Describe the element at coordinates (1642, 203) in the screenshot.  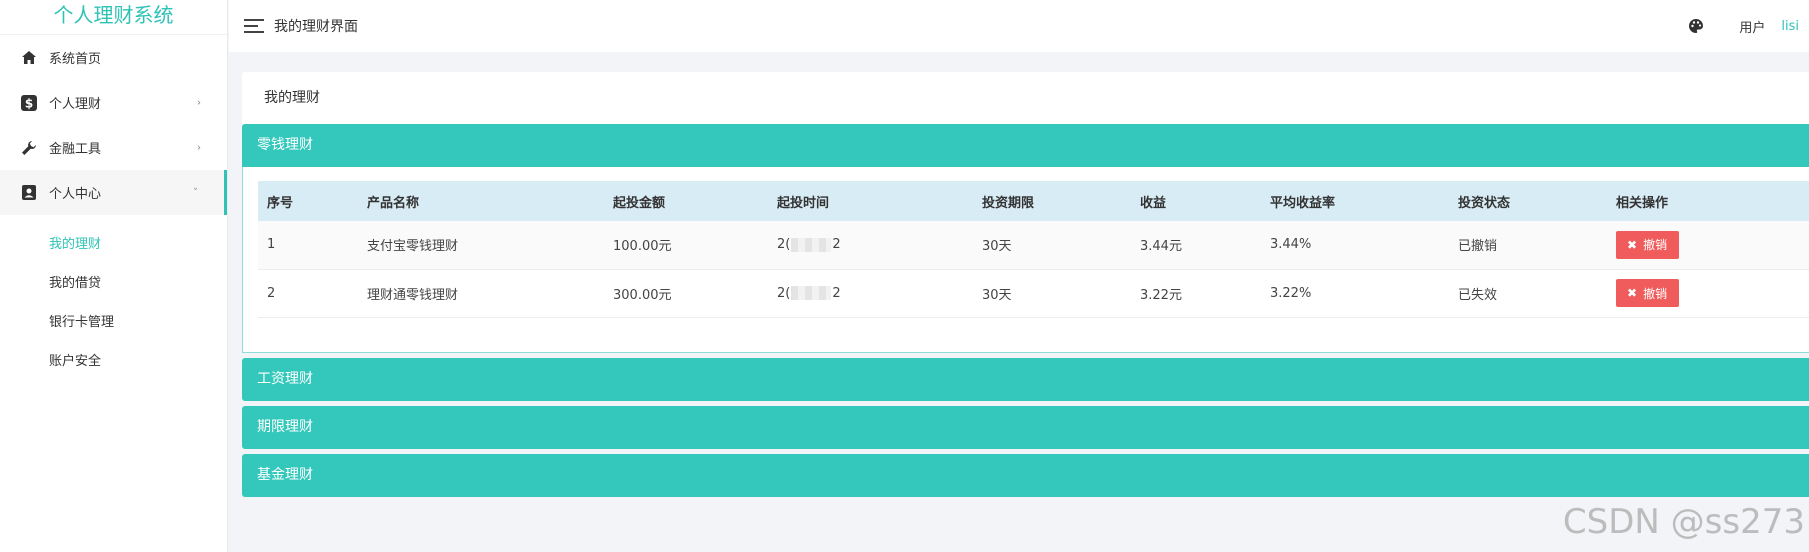
I see `column-header: 相关操作` at that location.